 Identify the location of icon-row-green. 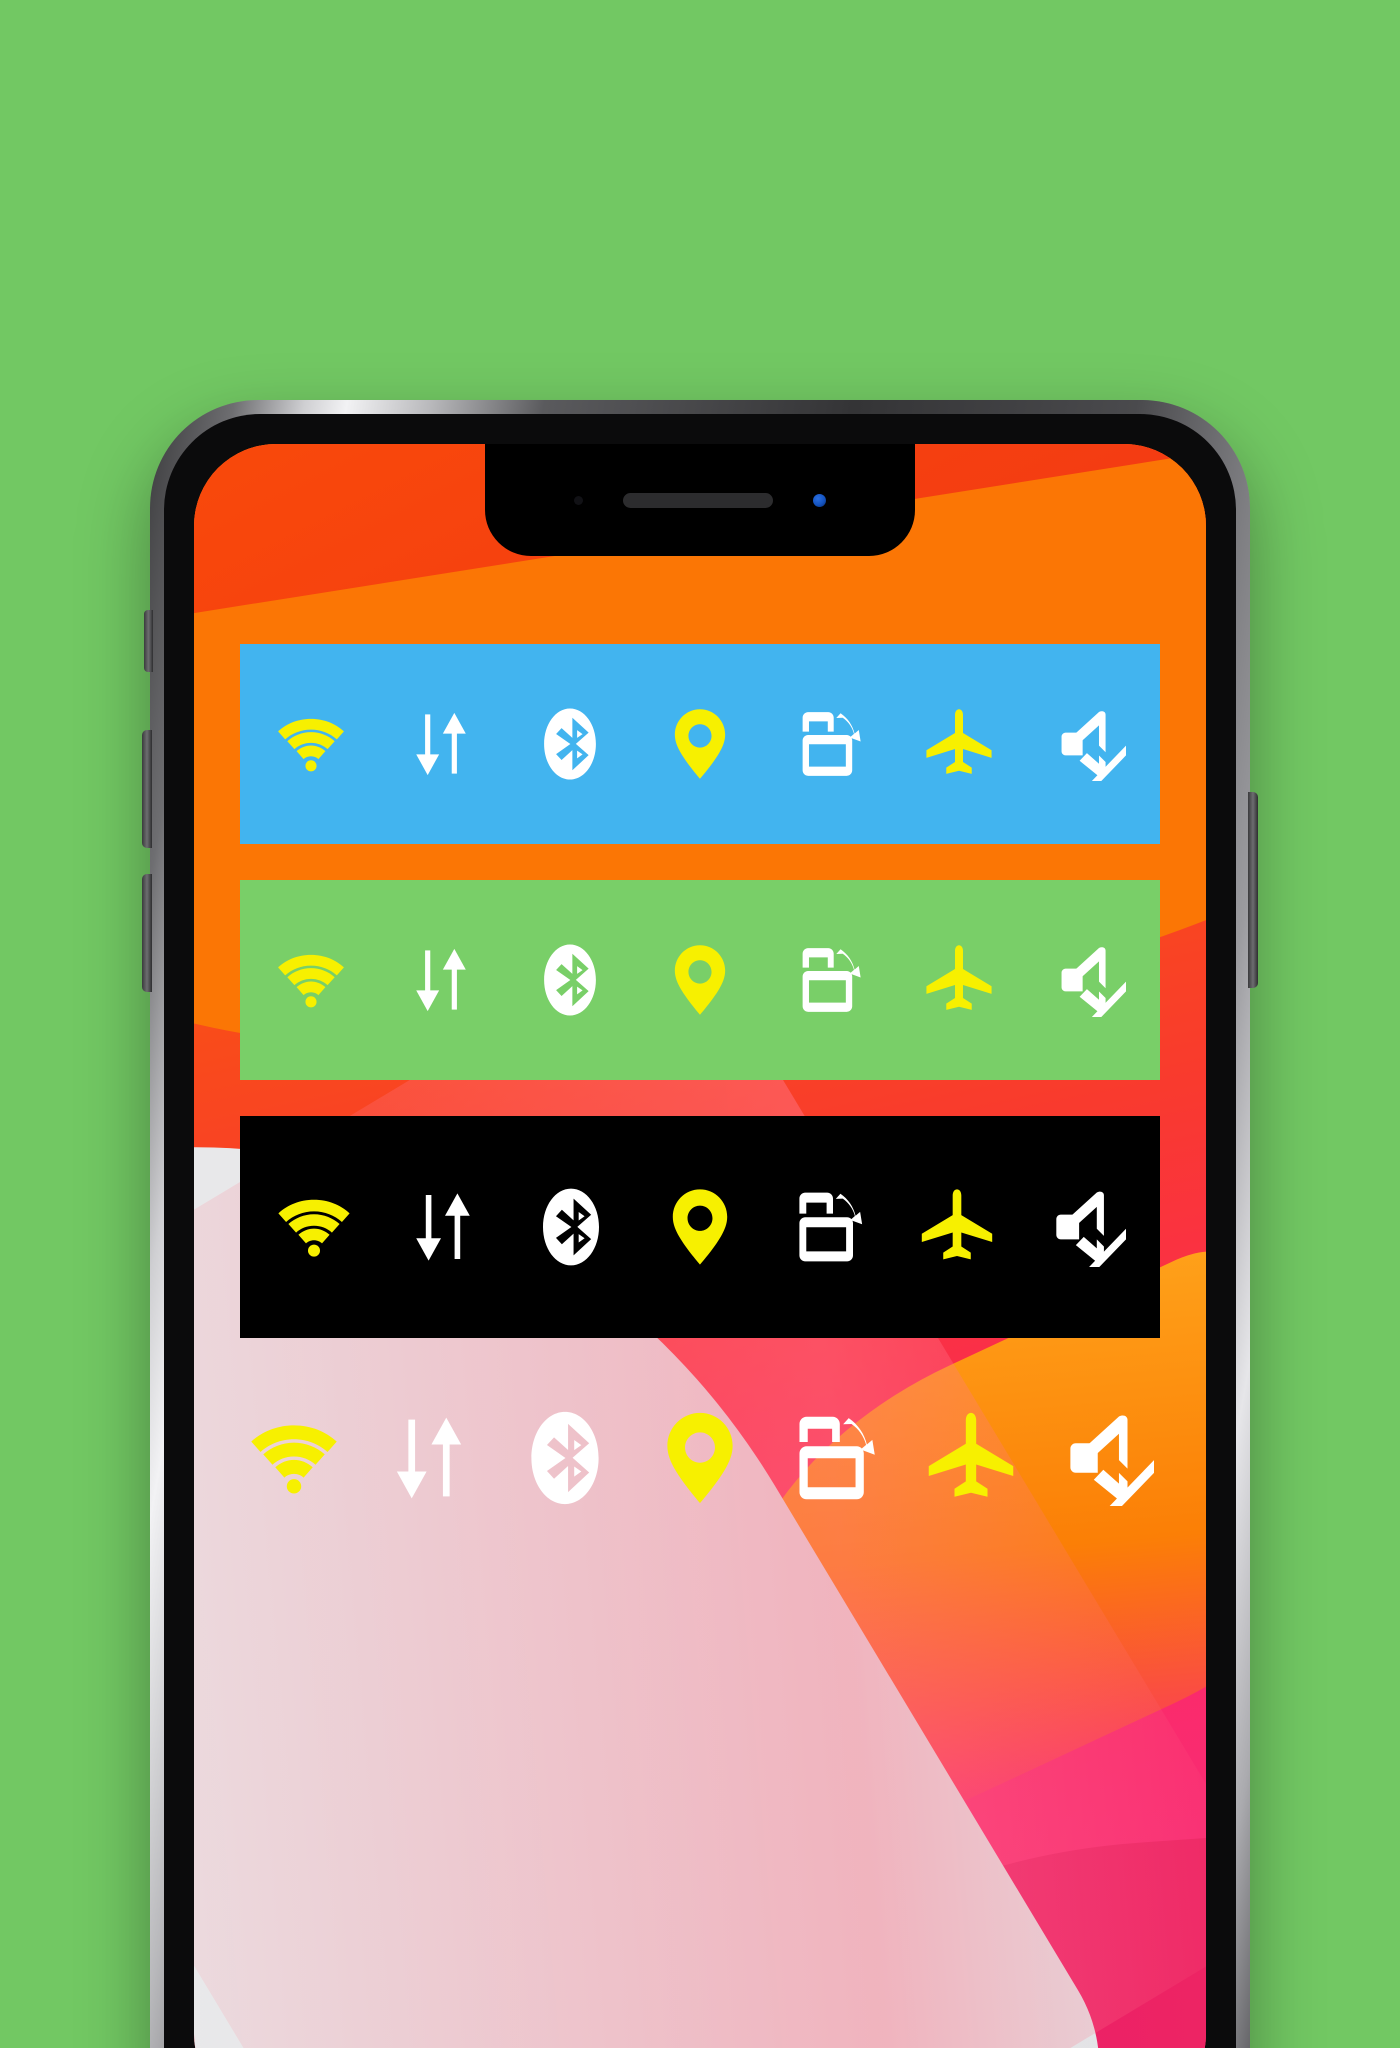
(700, 980).